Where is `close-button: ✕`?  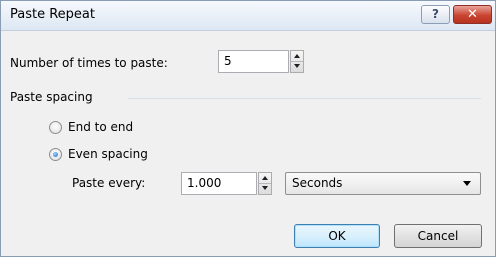 close-button: ✕ is located at coordinates (472, 14).